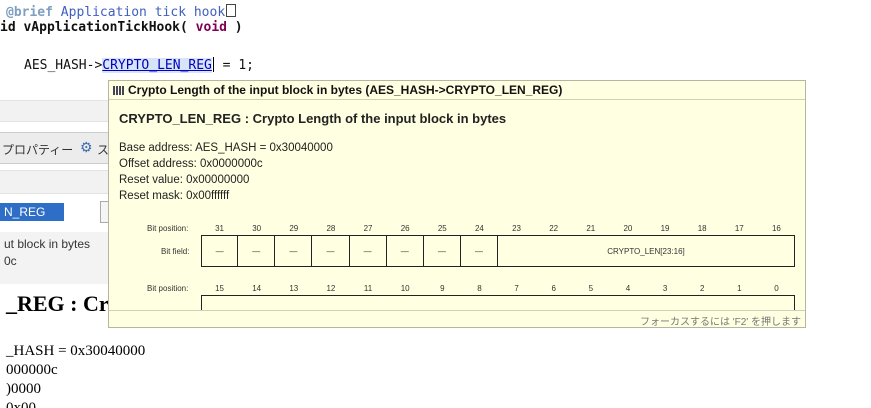  What do you see at coordinates (517, 228) in the screenshot?
I see `bit-number: 23` at bounding box center [517, 228].